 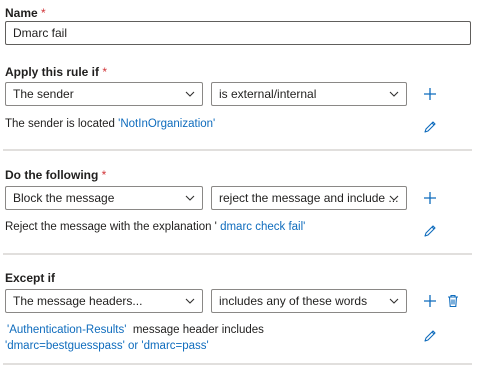 I want to click on edit-action-button, so click(x=430, y=231).